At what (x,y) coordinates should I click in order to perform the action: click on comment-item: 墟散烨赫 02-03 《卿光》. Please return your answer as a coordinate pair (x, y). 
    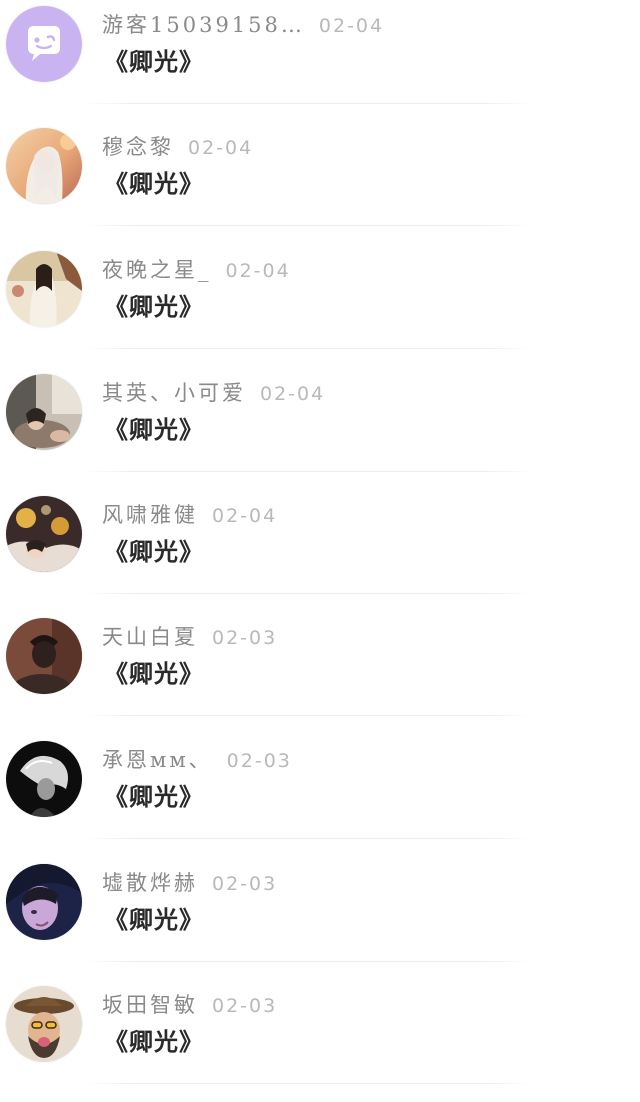
    Looking at the image, I should click on (320, 919).